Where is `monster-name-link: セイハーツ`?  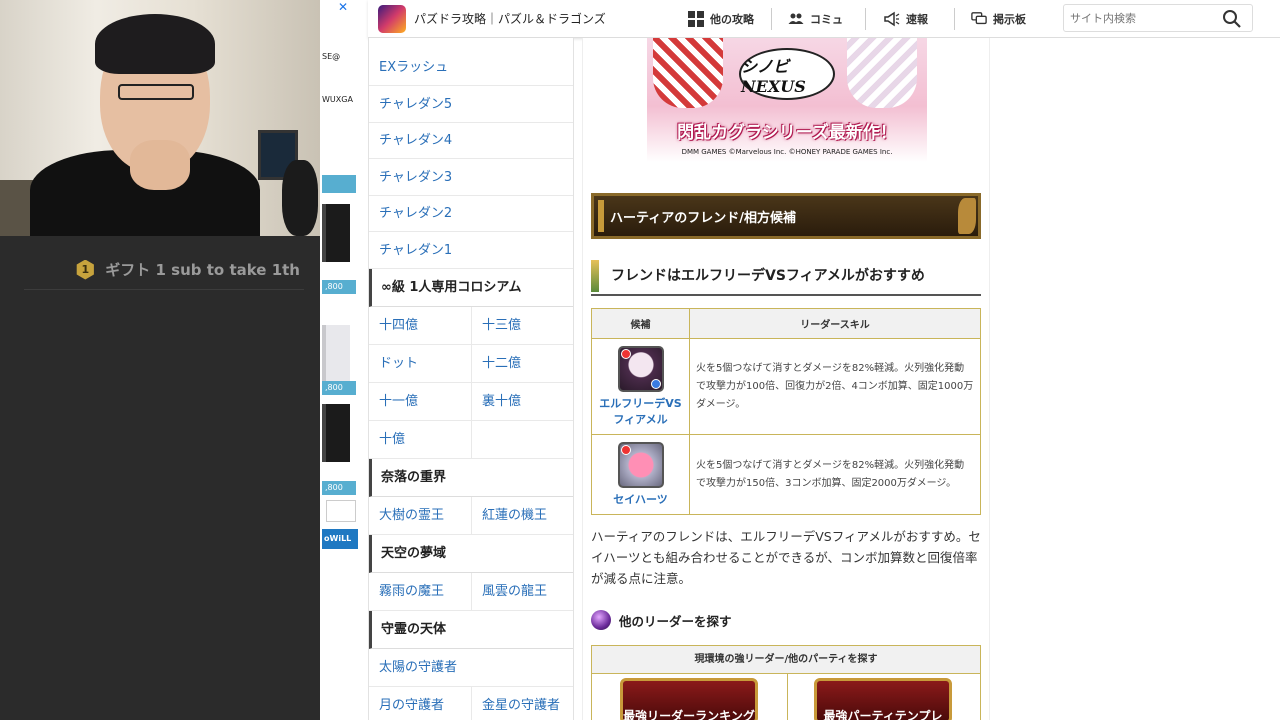 monster-name-link: セイハーツ is located at coordinates (640, 500).